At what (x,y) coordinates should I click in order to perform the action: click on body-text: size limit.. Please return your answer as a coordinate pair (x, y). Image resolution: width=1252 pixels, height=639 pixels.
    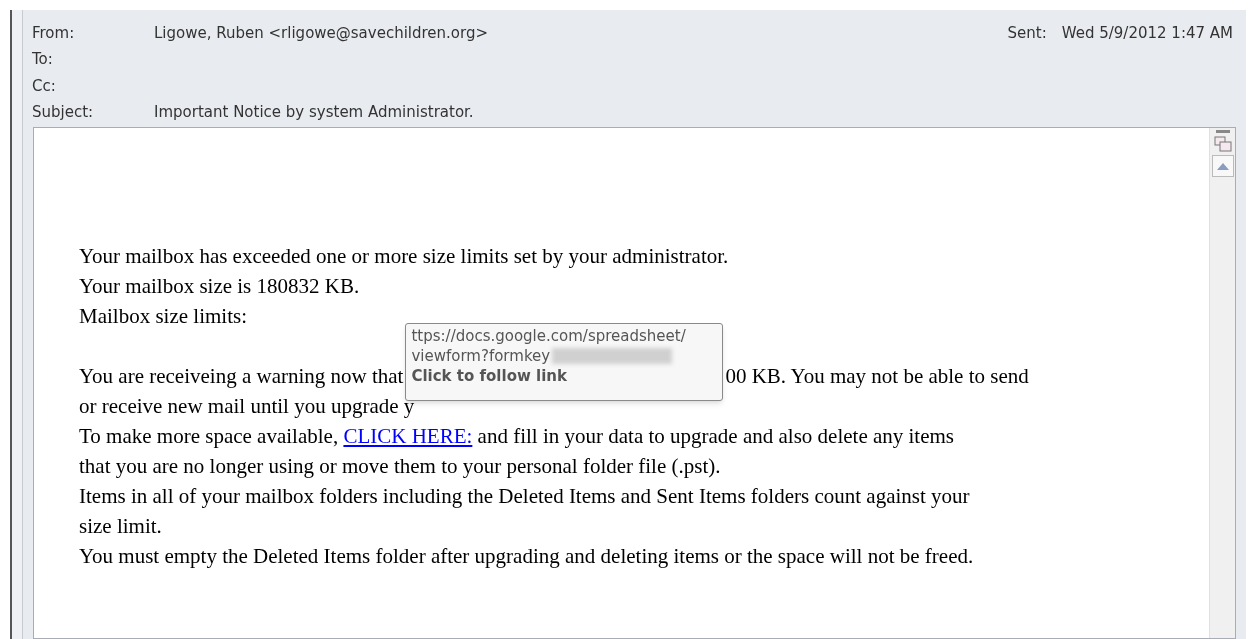
    Looking at the image, I should click on (121, 526).